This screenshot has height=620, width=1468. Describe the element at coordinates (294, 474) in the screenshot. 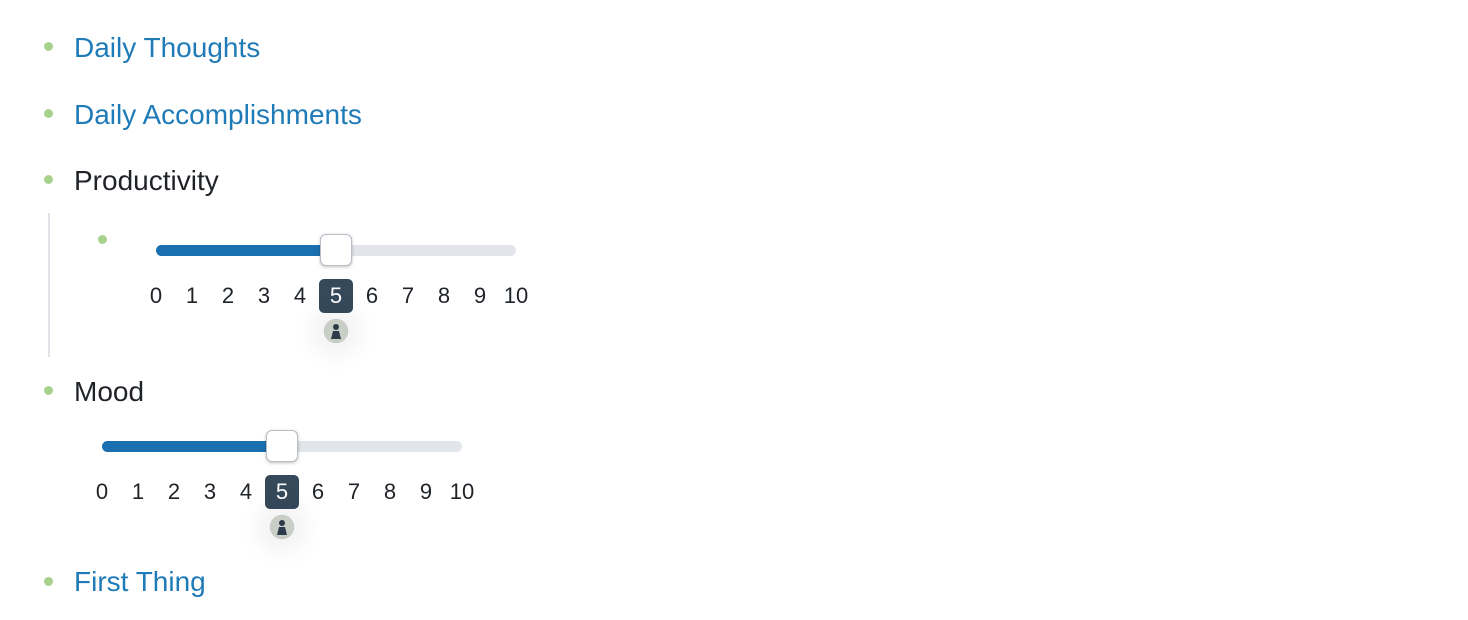

I see `mood-slider: 0 1 2 3 4 5 6 7 8 9 10` at that location.